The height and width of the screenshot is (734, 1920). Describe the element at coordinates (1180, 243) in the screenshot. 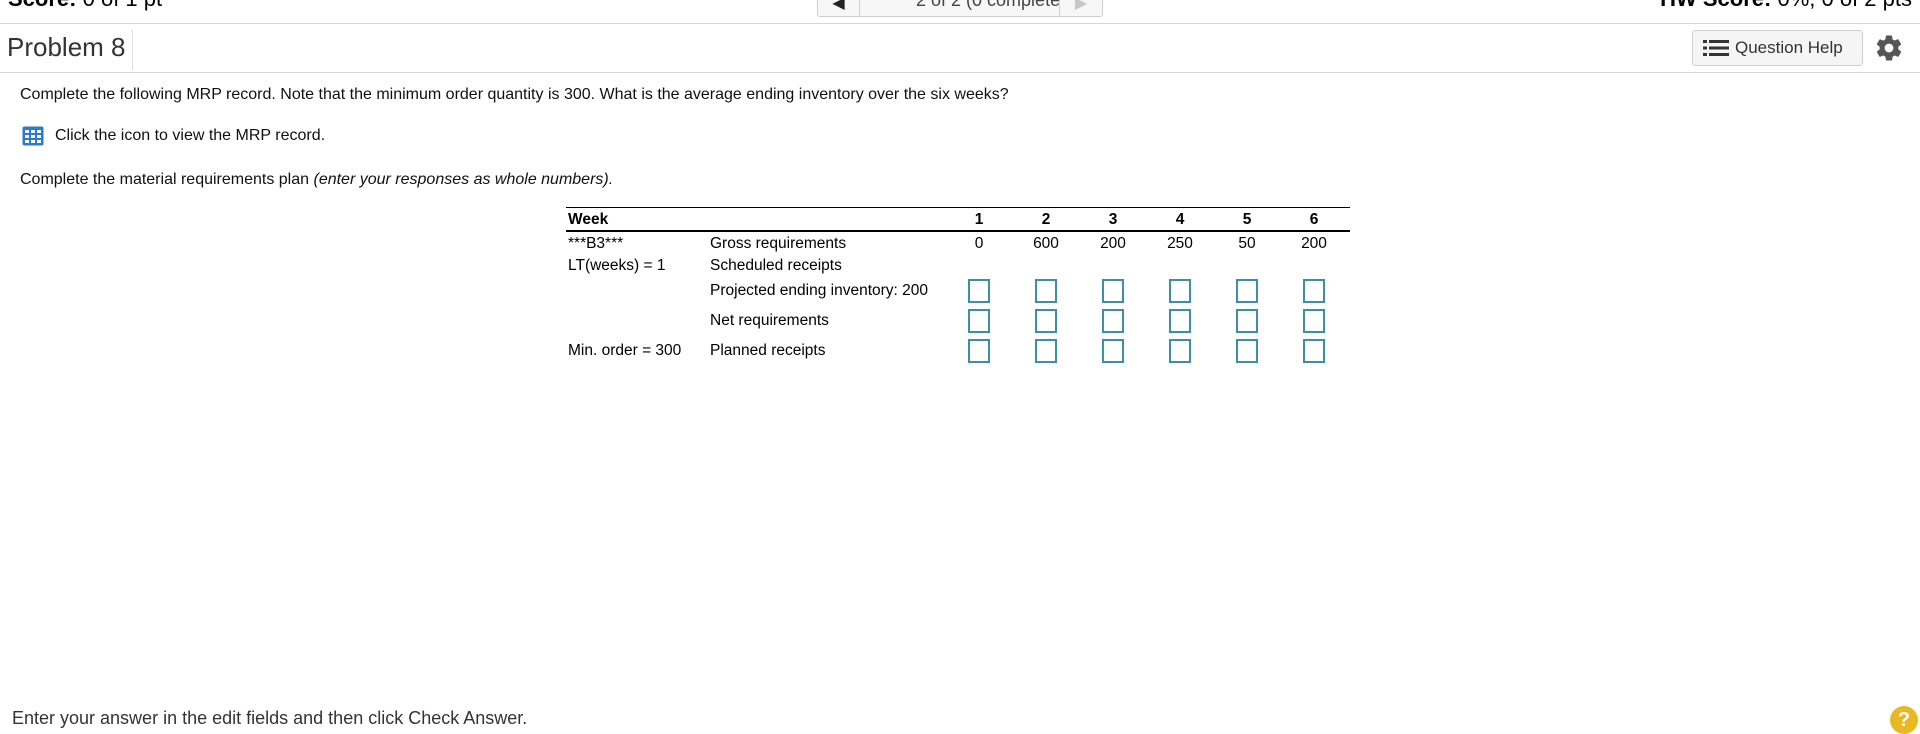

I see `gross-week-4: 250` at that location.